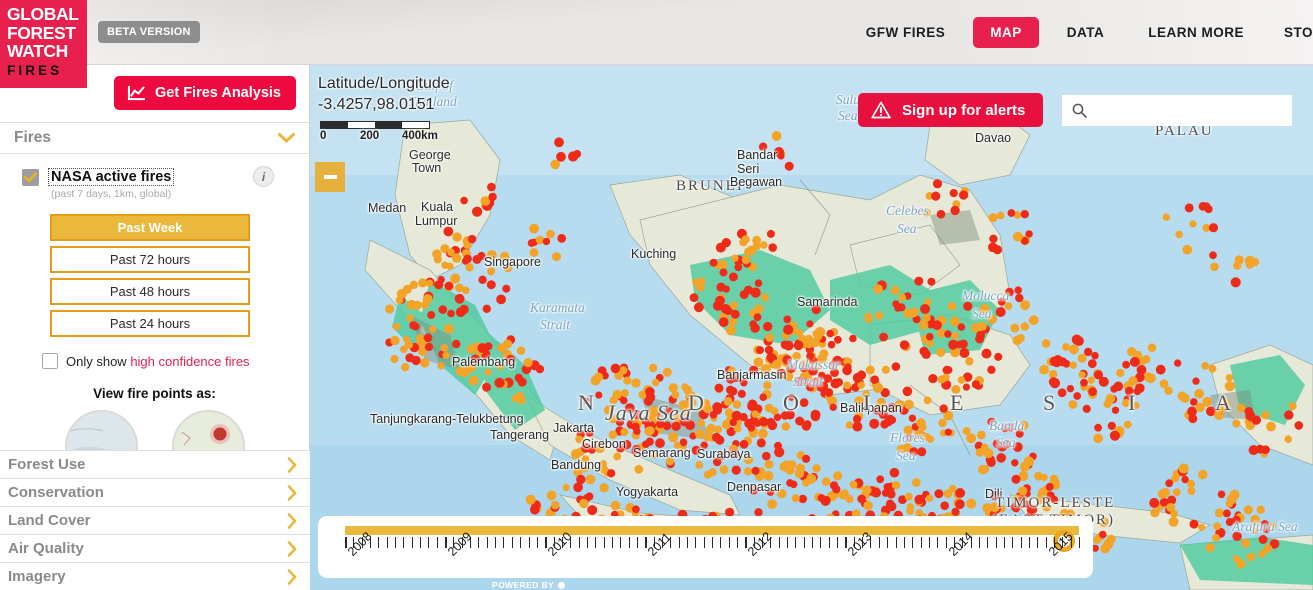 The height and width of the screenshot is (590, 1313). Describe the element at coordinates (155, 492) in the screenshot. I see `accordion-item-conservation: Conservation` at that location.